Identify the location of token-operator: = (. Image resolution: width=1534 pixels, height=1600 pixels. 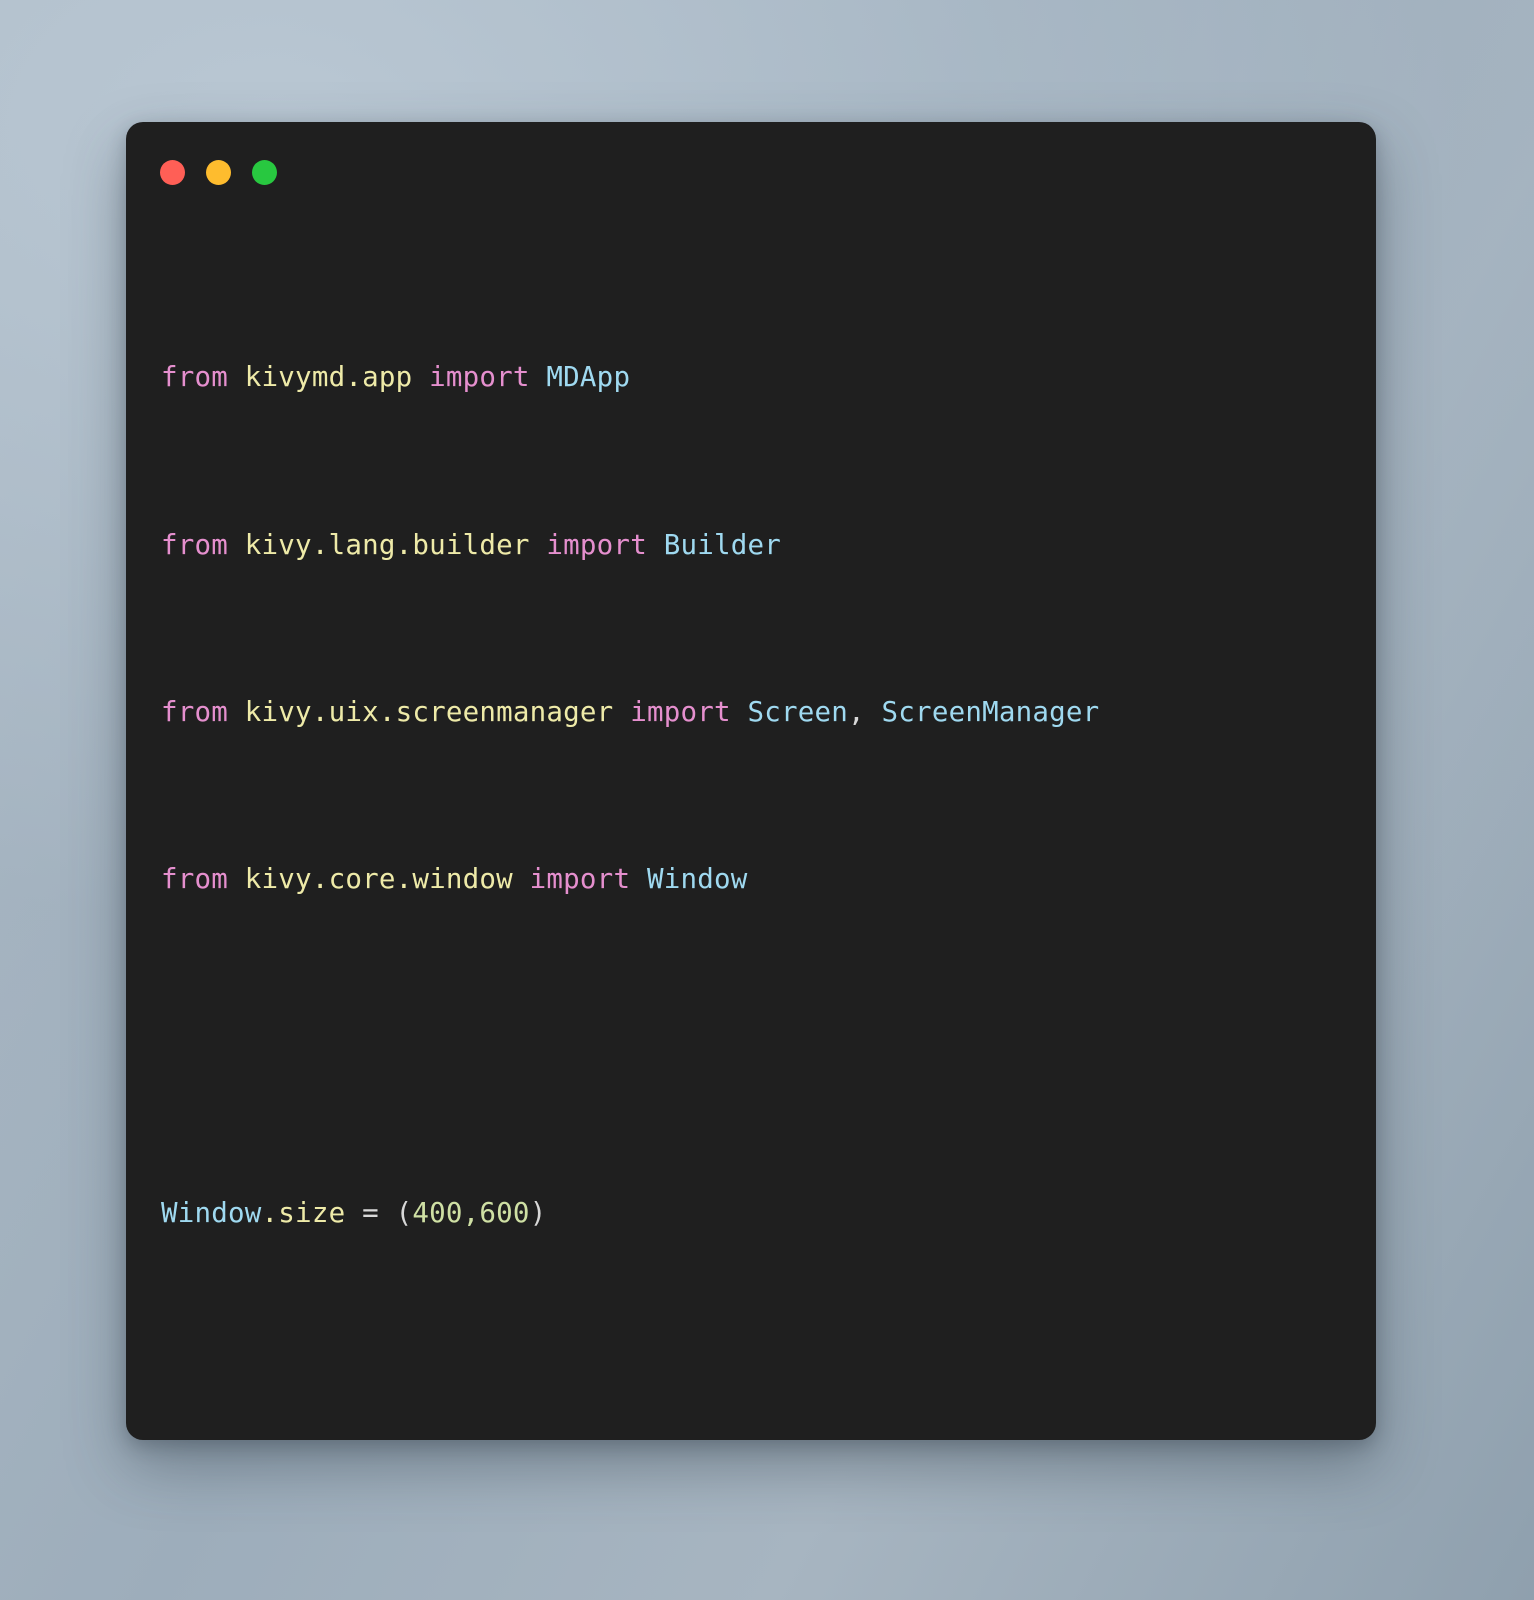
(379, 1213).